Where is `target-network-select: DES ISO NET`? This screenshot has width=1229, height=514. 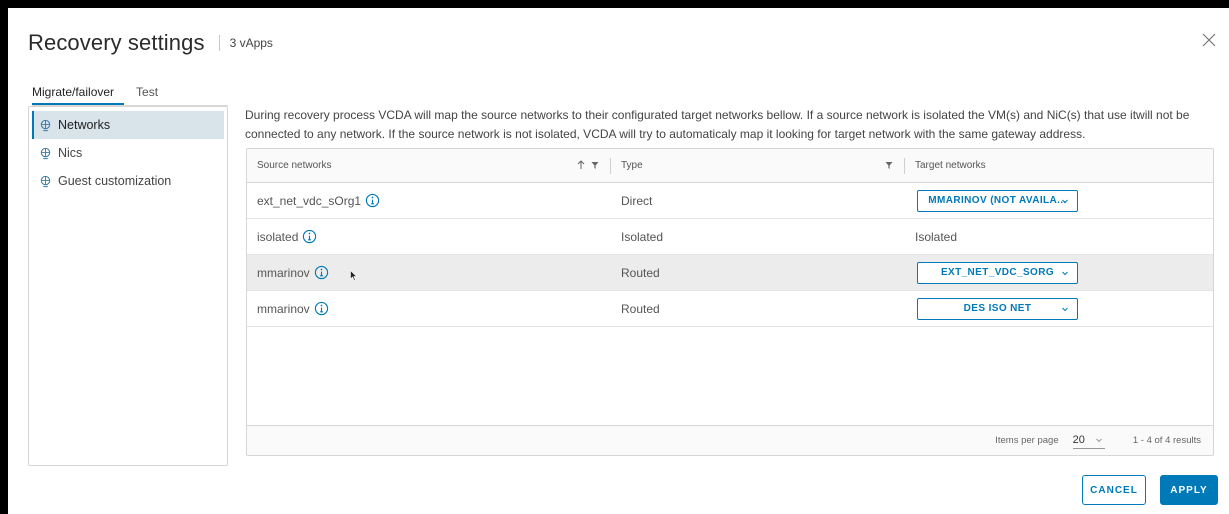 target-network-select: DES ISO NET is located at coordinates (997, 308).